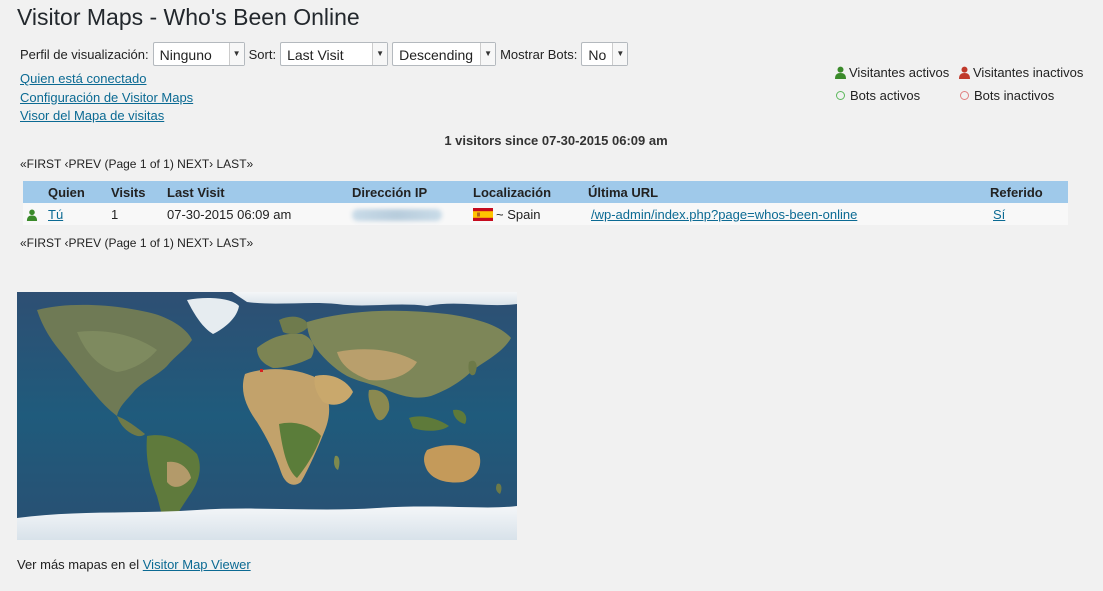  I want to click on bots-label: Mostrar Bots:, so click(539, 54).